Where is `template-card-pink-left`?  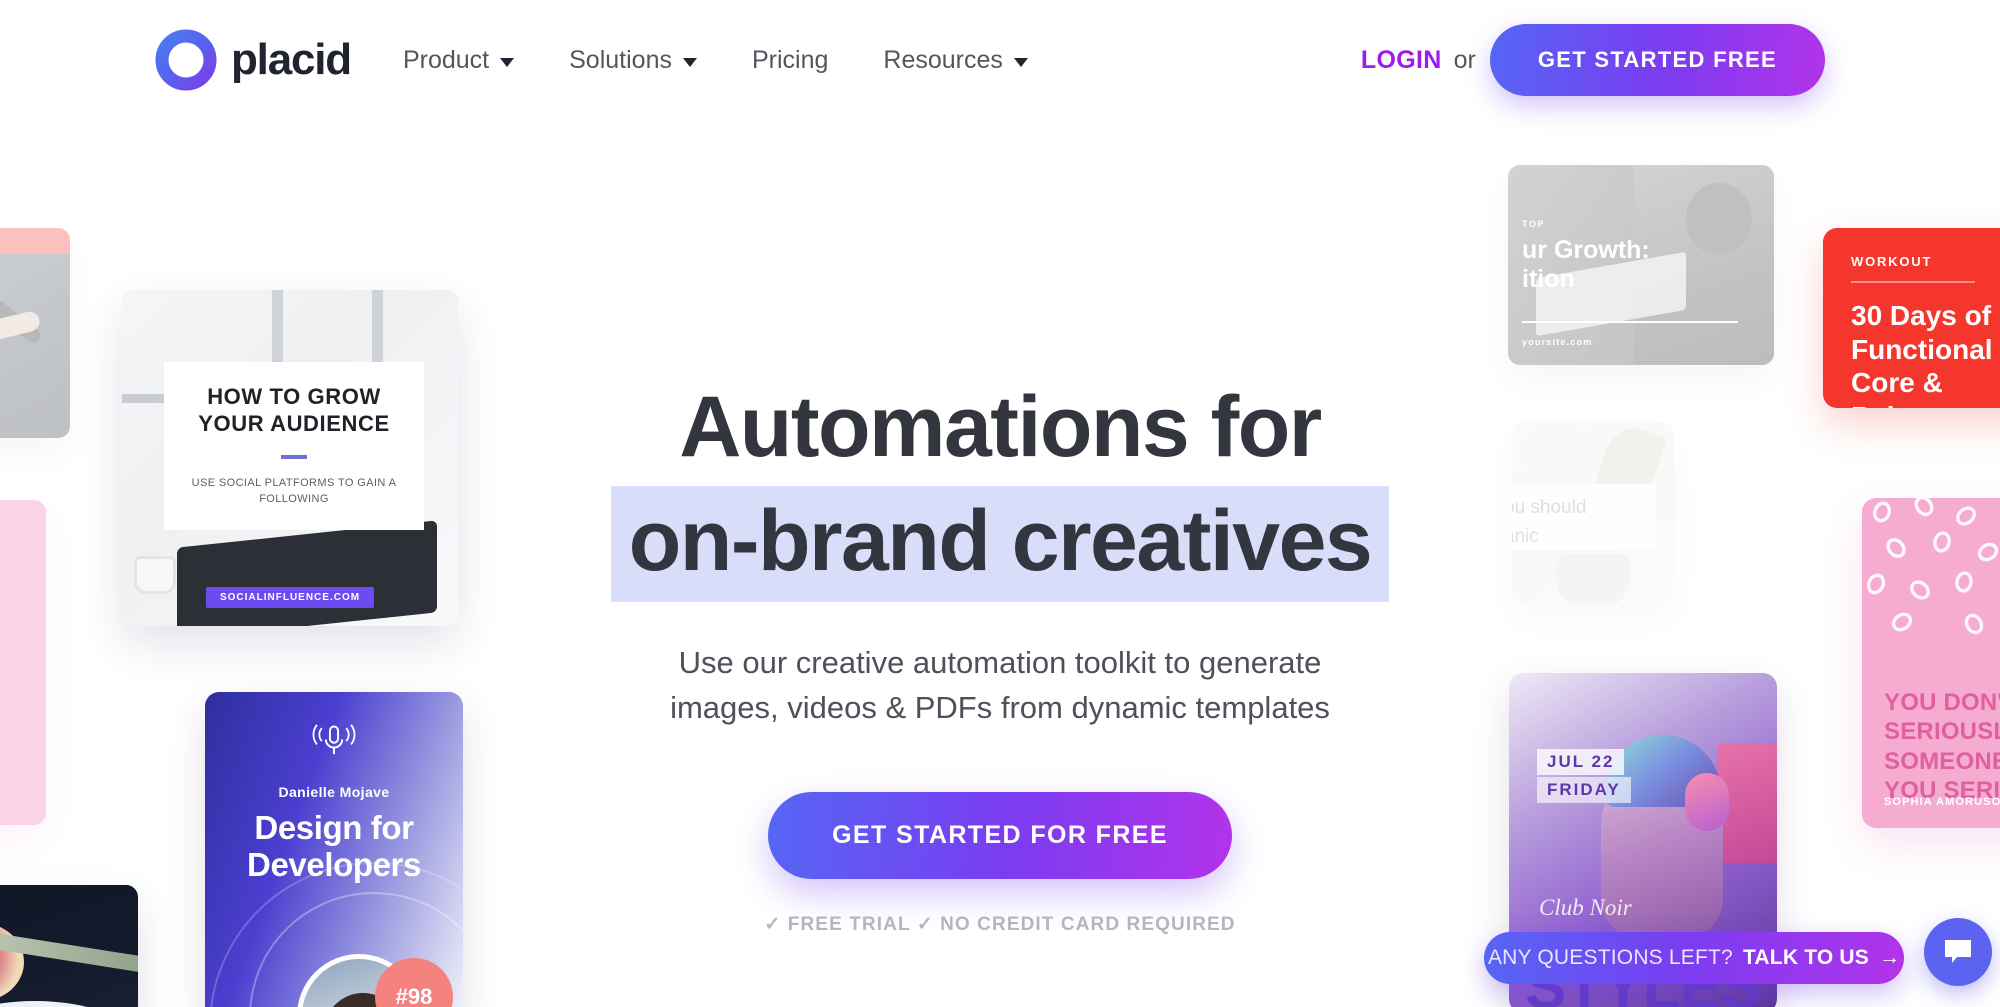
template-card-pink-left is located at coordinates (23, 662).